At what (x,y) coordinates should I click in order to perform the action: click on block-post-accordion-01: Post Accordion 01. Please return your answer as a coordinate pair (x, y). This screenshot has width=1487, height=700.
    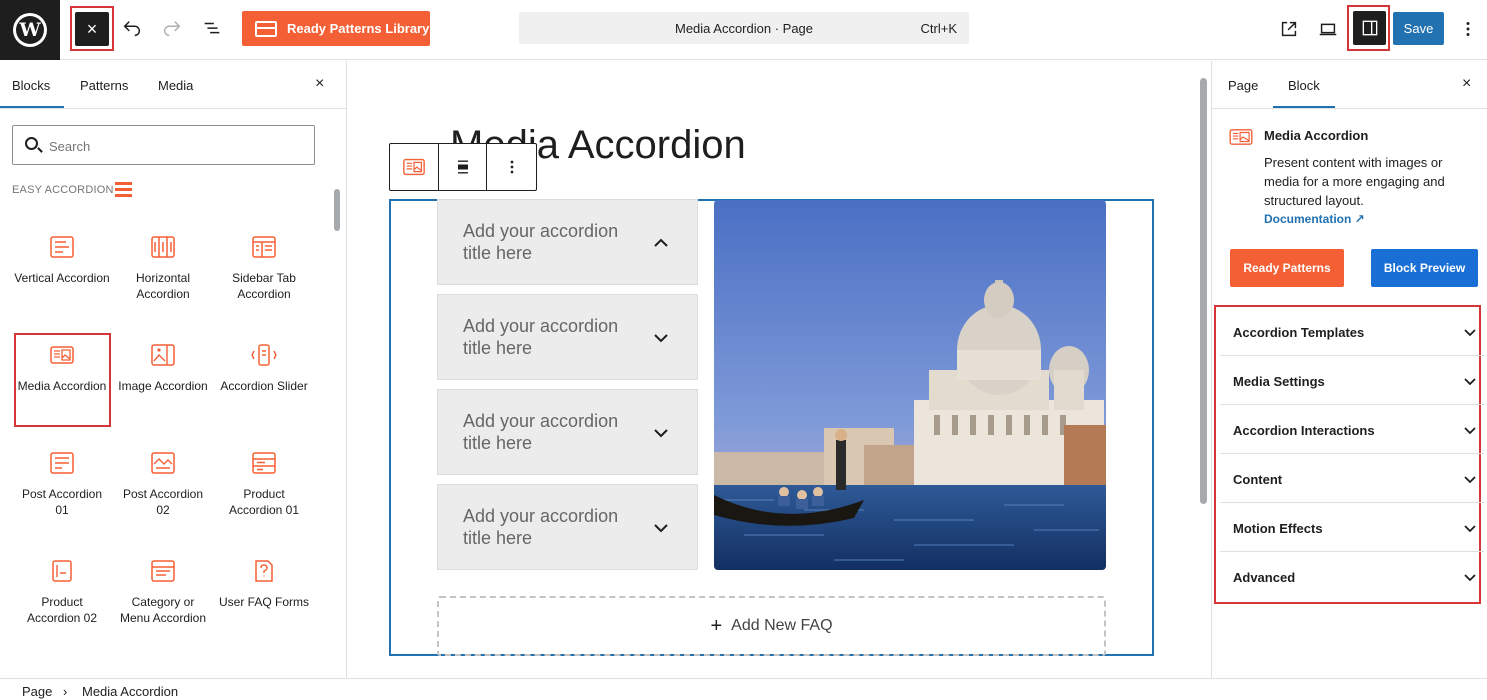
    Looking at the image, I should click on (62, 484).